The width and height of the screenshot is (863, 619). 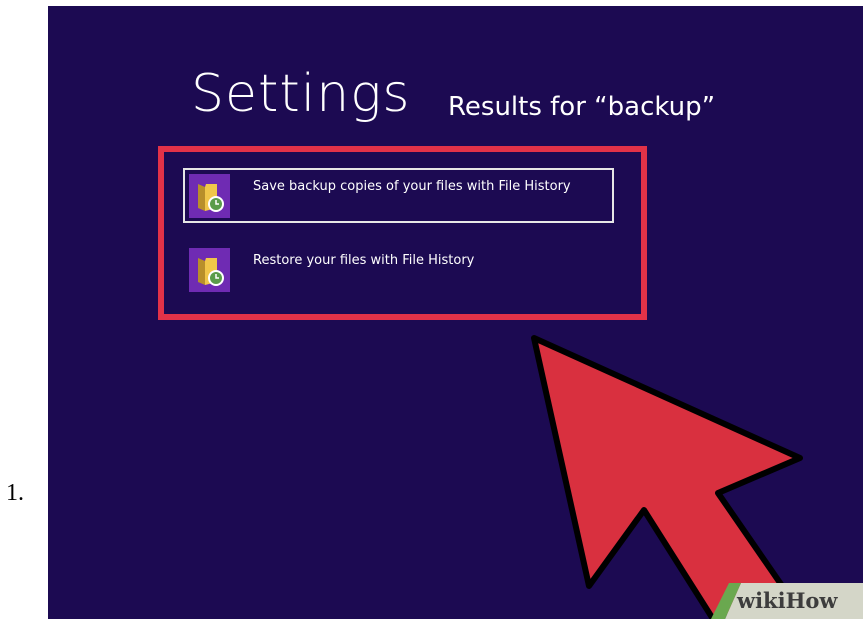 What do you see at coordinates (15, 493) in the screenshot?
I see `step-number: 1.` at bounding box center [15, 493].